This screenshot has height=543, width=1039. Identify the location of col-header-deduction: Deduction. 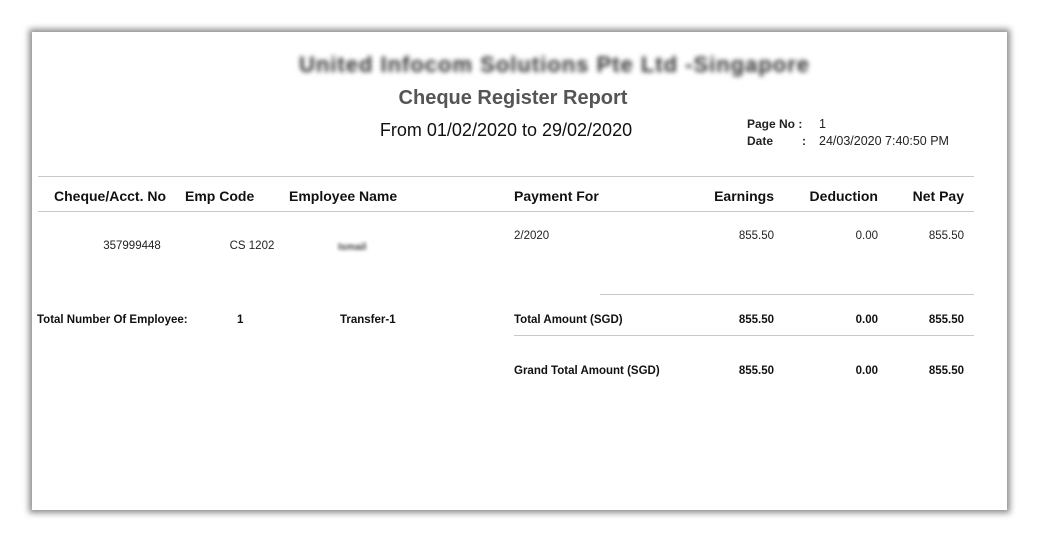
(843, 196).